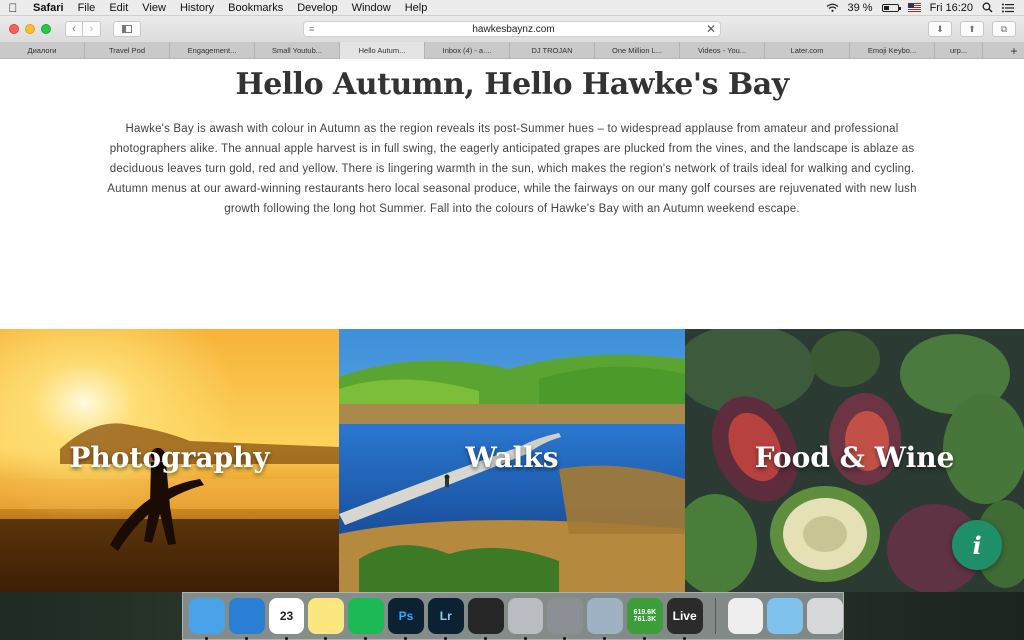 The image size is (1024, 640). I want to click on lightroom-icon: Lr, so click(445, 619).